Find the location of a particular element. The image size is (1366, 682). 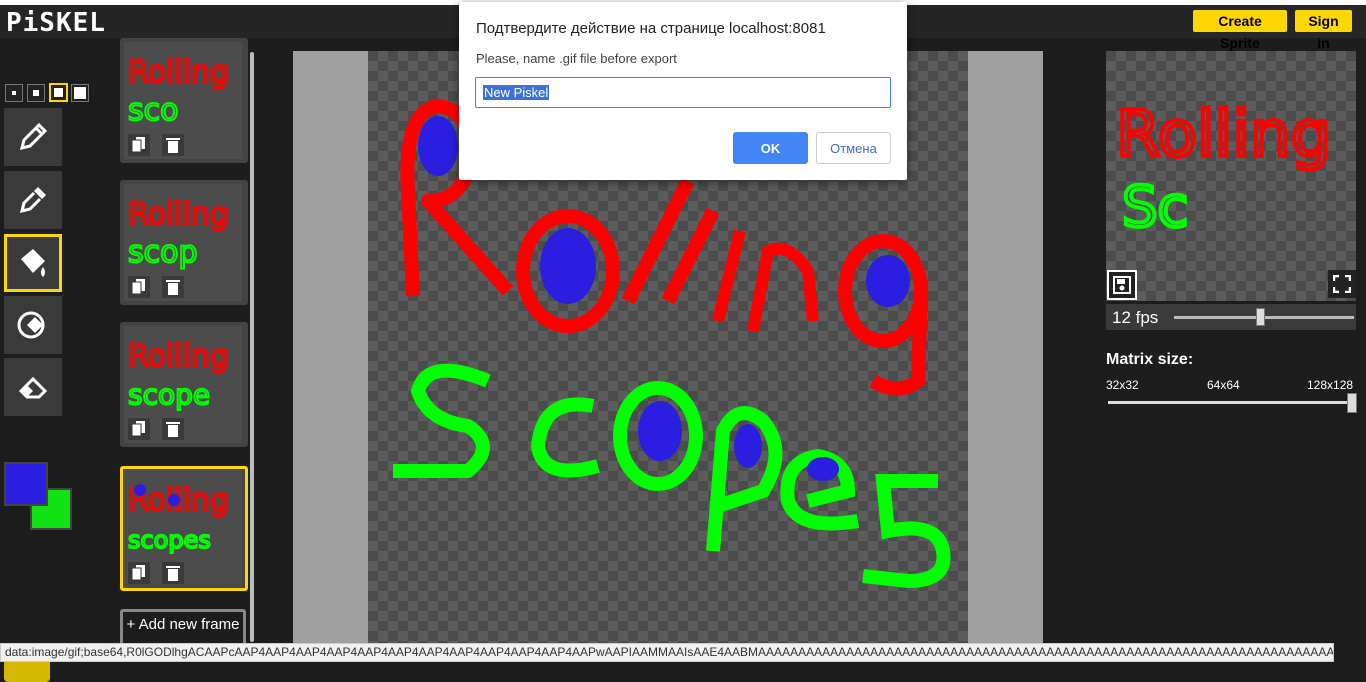

primary-color-swatch is located at coordinates (26, 484).